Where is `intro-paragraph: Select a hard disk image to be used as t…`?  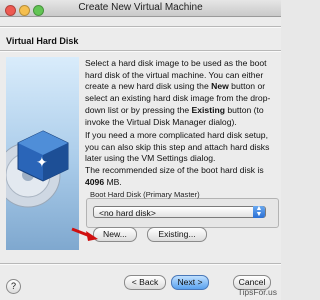
intro-paragraph: Select a hard disk image to be used as t… is located at coordinates (181, 93).